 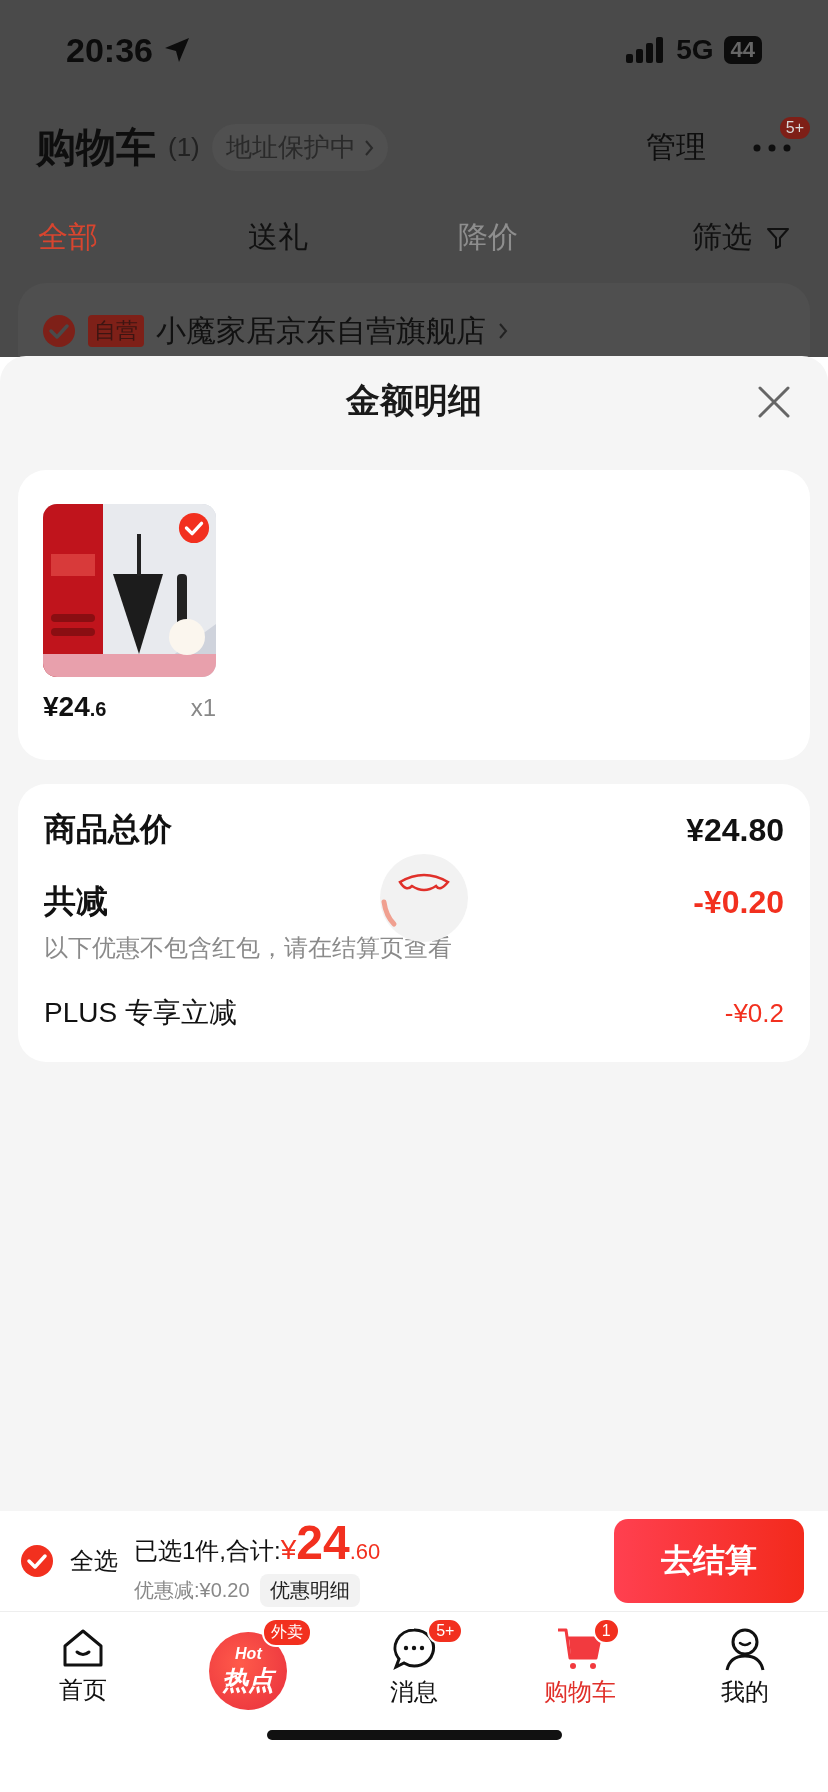 I want to click on nav-badge: 1, so click(x=606, y=1631).